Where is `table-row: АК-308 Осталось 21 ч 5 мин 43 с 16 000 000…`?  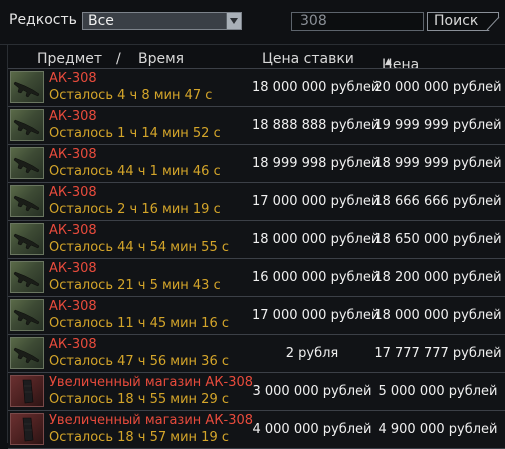 table-row: АК-308 Осталось 21 ч 5 мин 43 с 16 000 000… is located at coordinates (256, 278).